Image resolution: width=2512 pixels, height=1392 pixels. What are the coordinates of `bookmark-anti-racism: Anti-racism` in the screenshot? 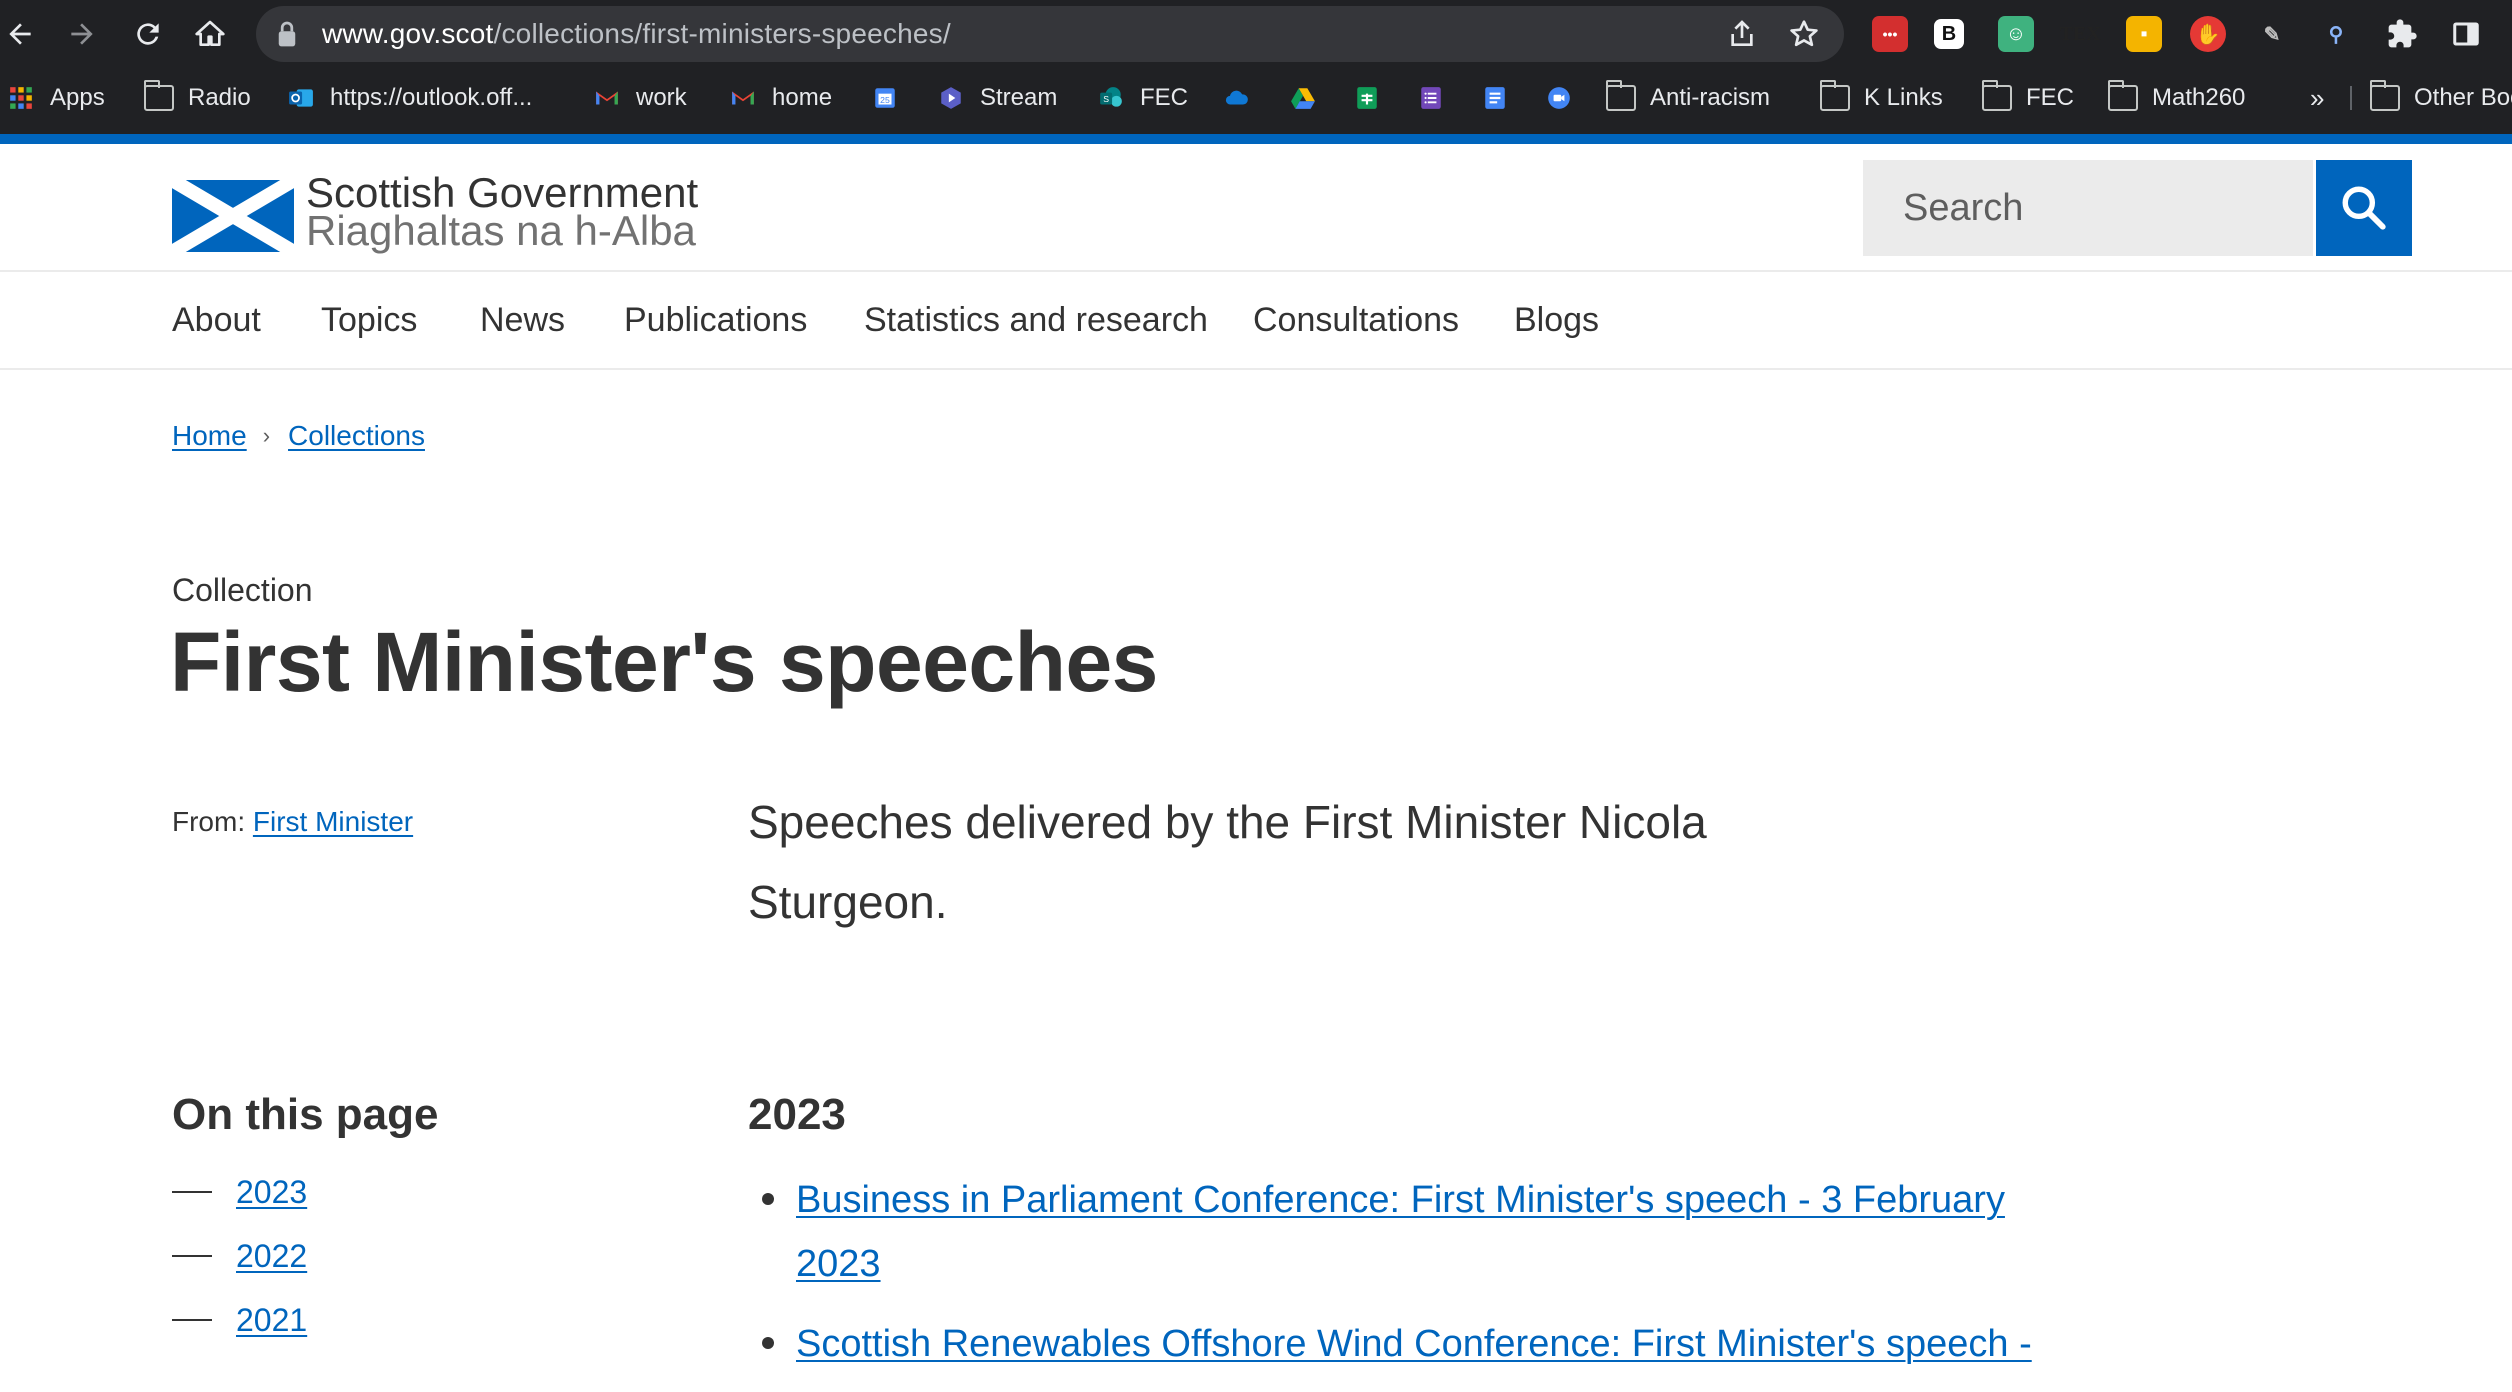 It's located at (1688, 98).